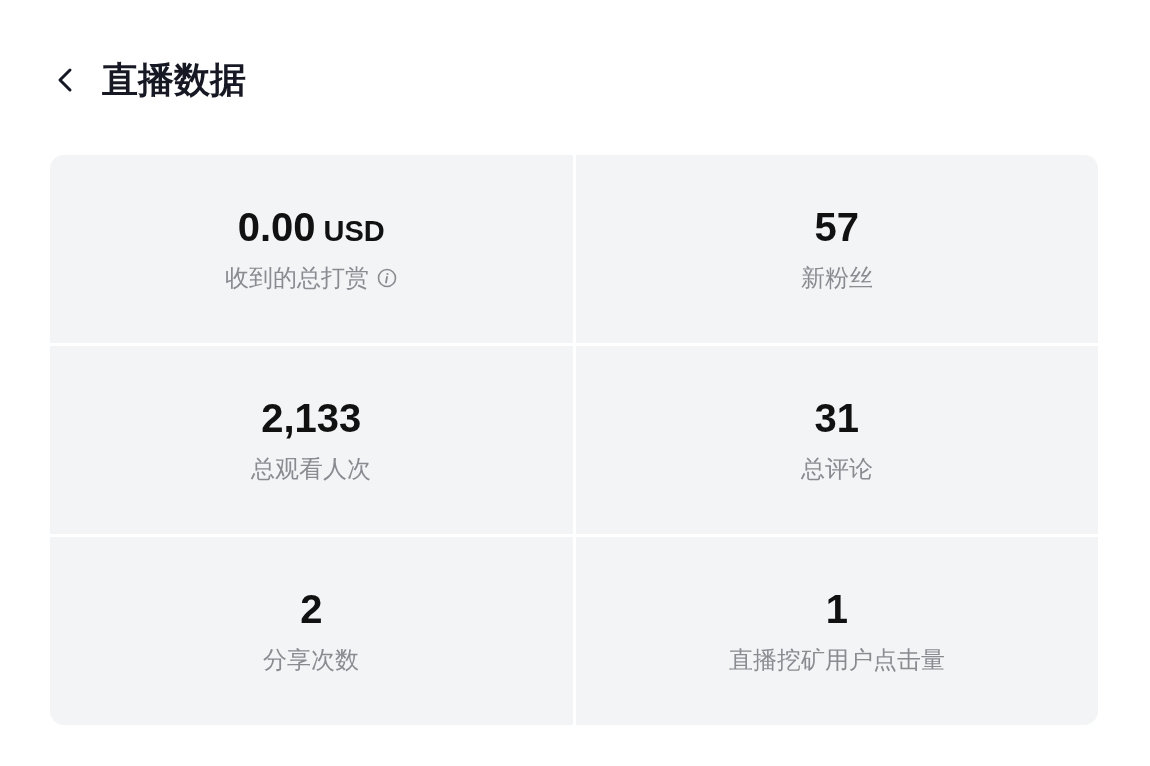 This screenshot has width=1150, height=766. What do you see at coordinates (311, 609) in the screenshot?
I see `stat-value: 2` at bounding box center [311, 609].